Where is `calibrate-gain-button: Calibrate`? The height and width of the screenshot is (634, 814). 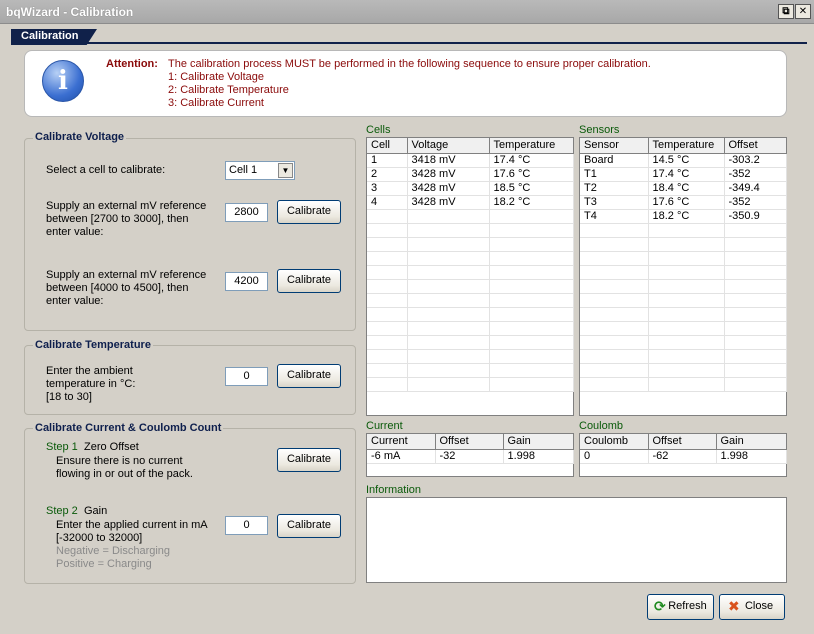
calibrate-gain-button: Calibrate is located at coordinates (309, 526).